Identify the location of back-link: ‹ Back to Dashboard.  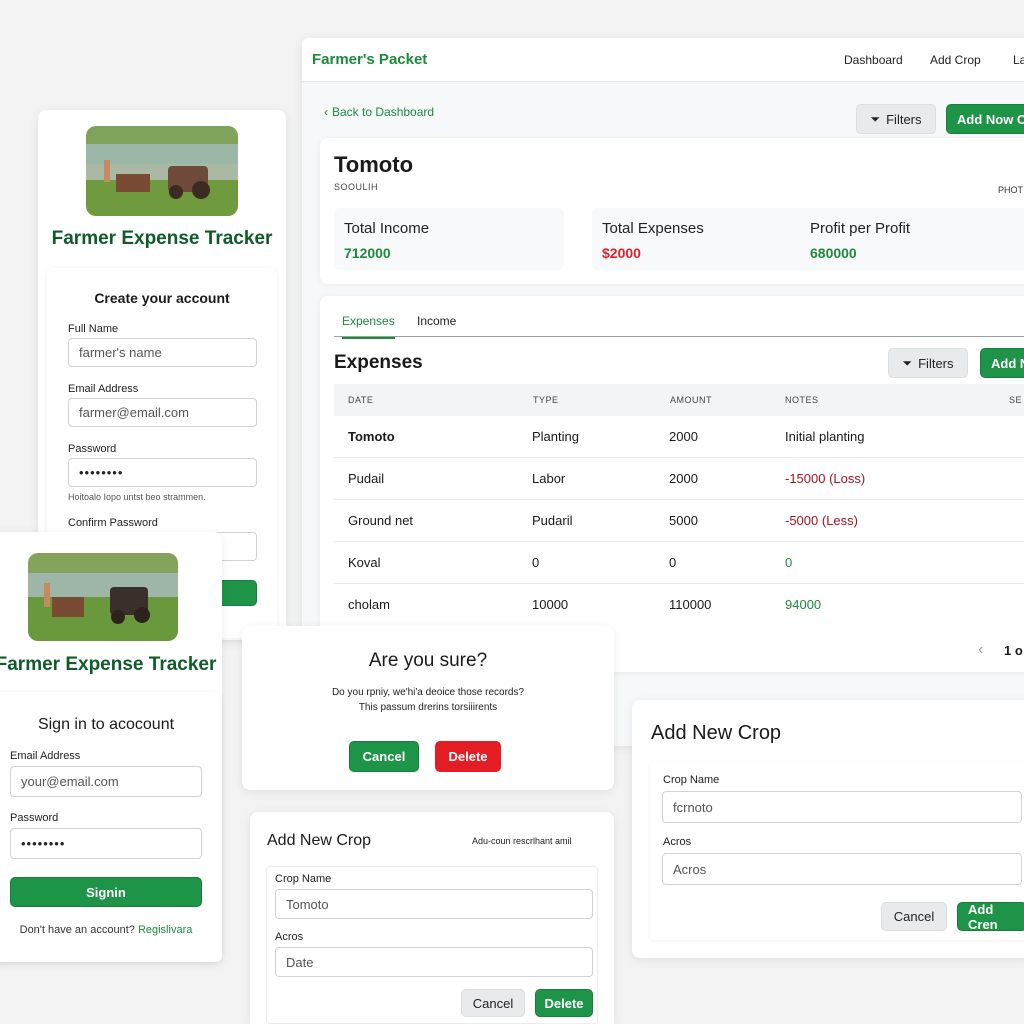
(379, 112).